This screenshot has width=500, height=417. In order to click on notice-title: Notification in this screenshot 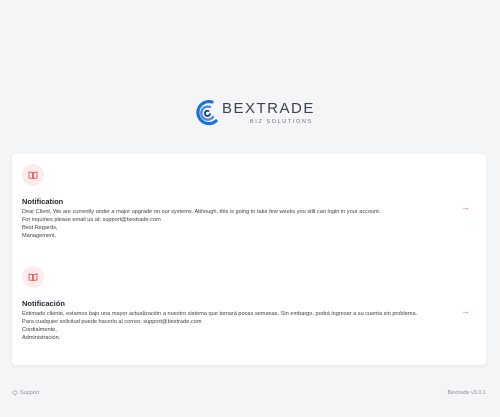, I will do `click(43, 201)`.